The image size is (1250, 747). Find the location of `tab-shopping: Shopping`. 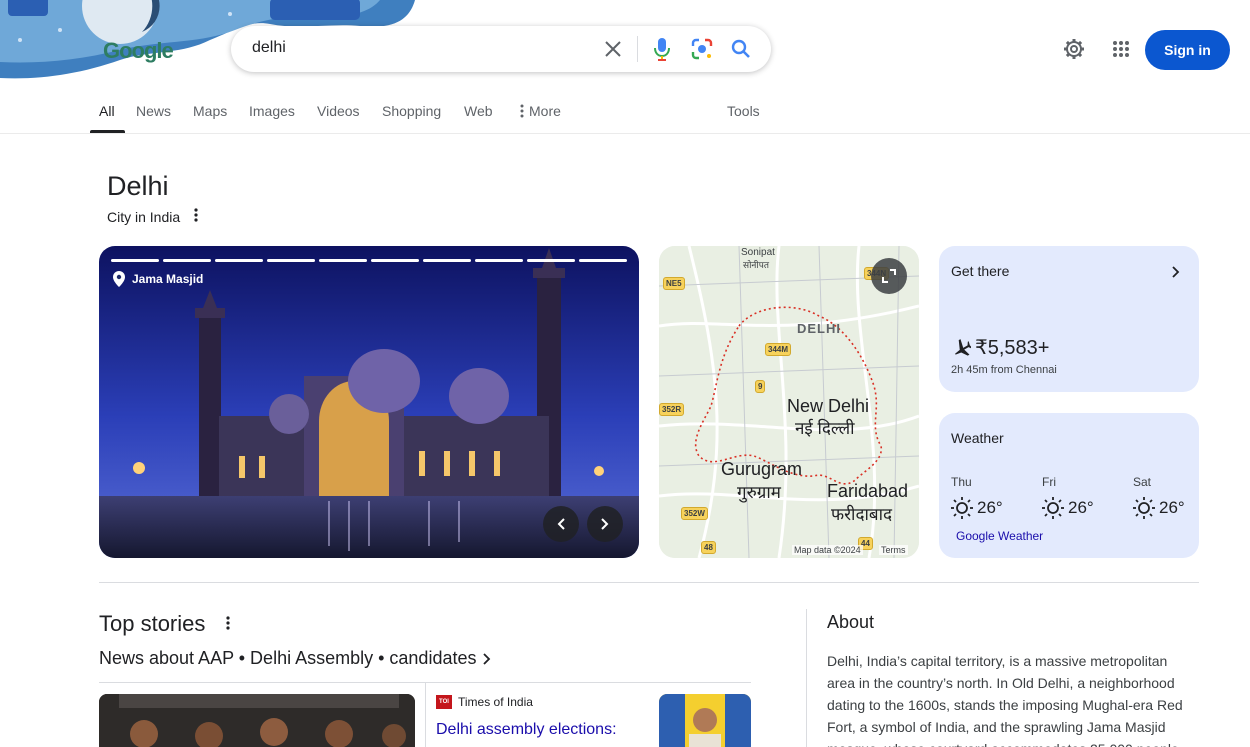

tab-shopping: Shopping is located at coordinates (411, 111).